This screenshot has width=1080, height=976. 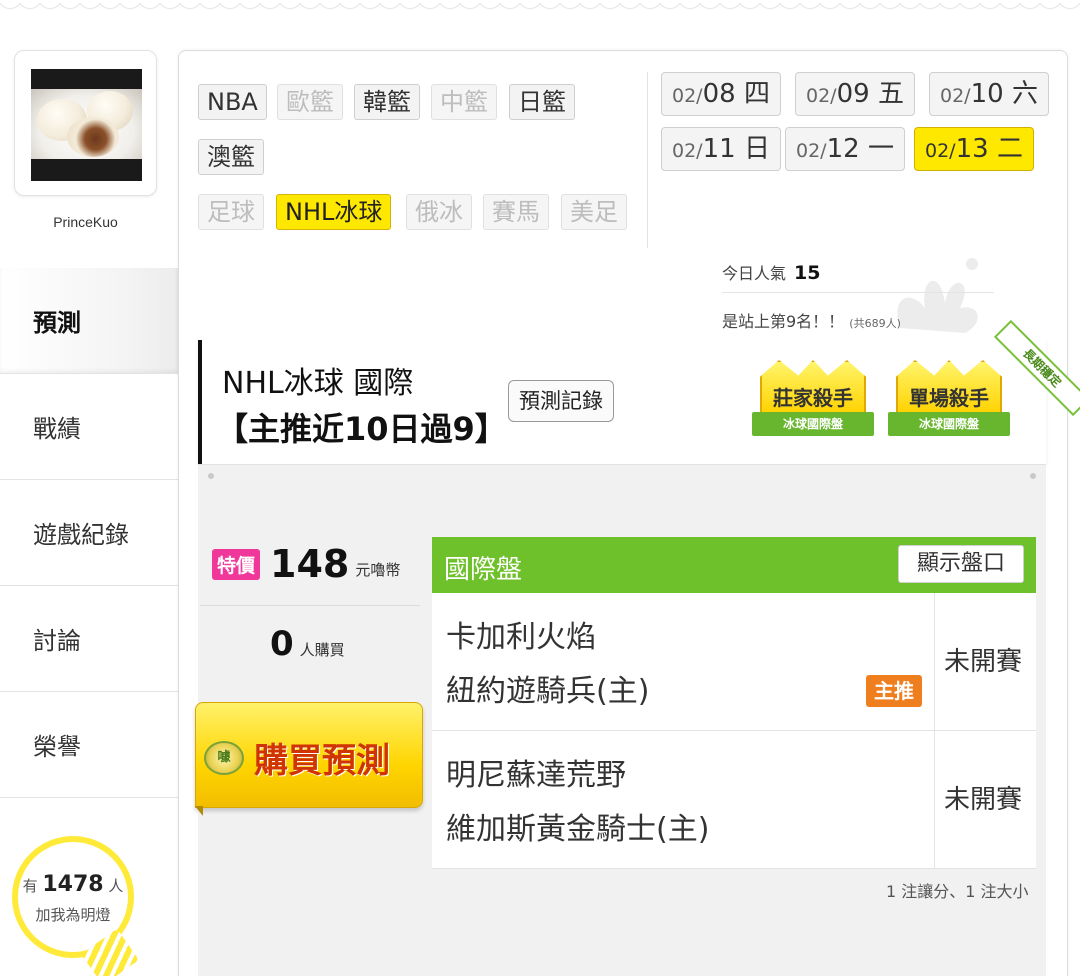 I want to click on buy-prediction-button: 噱 購買預測, so click(x=309, y=755).